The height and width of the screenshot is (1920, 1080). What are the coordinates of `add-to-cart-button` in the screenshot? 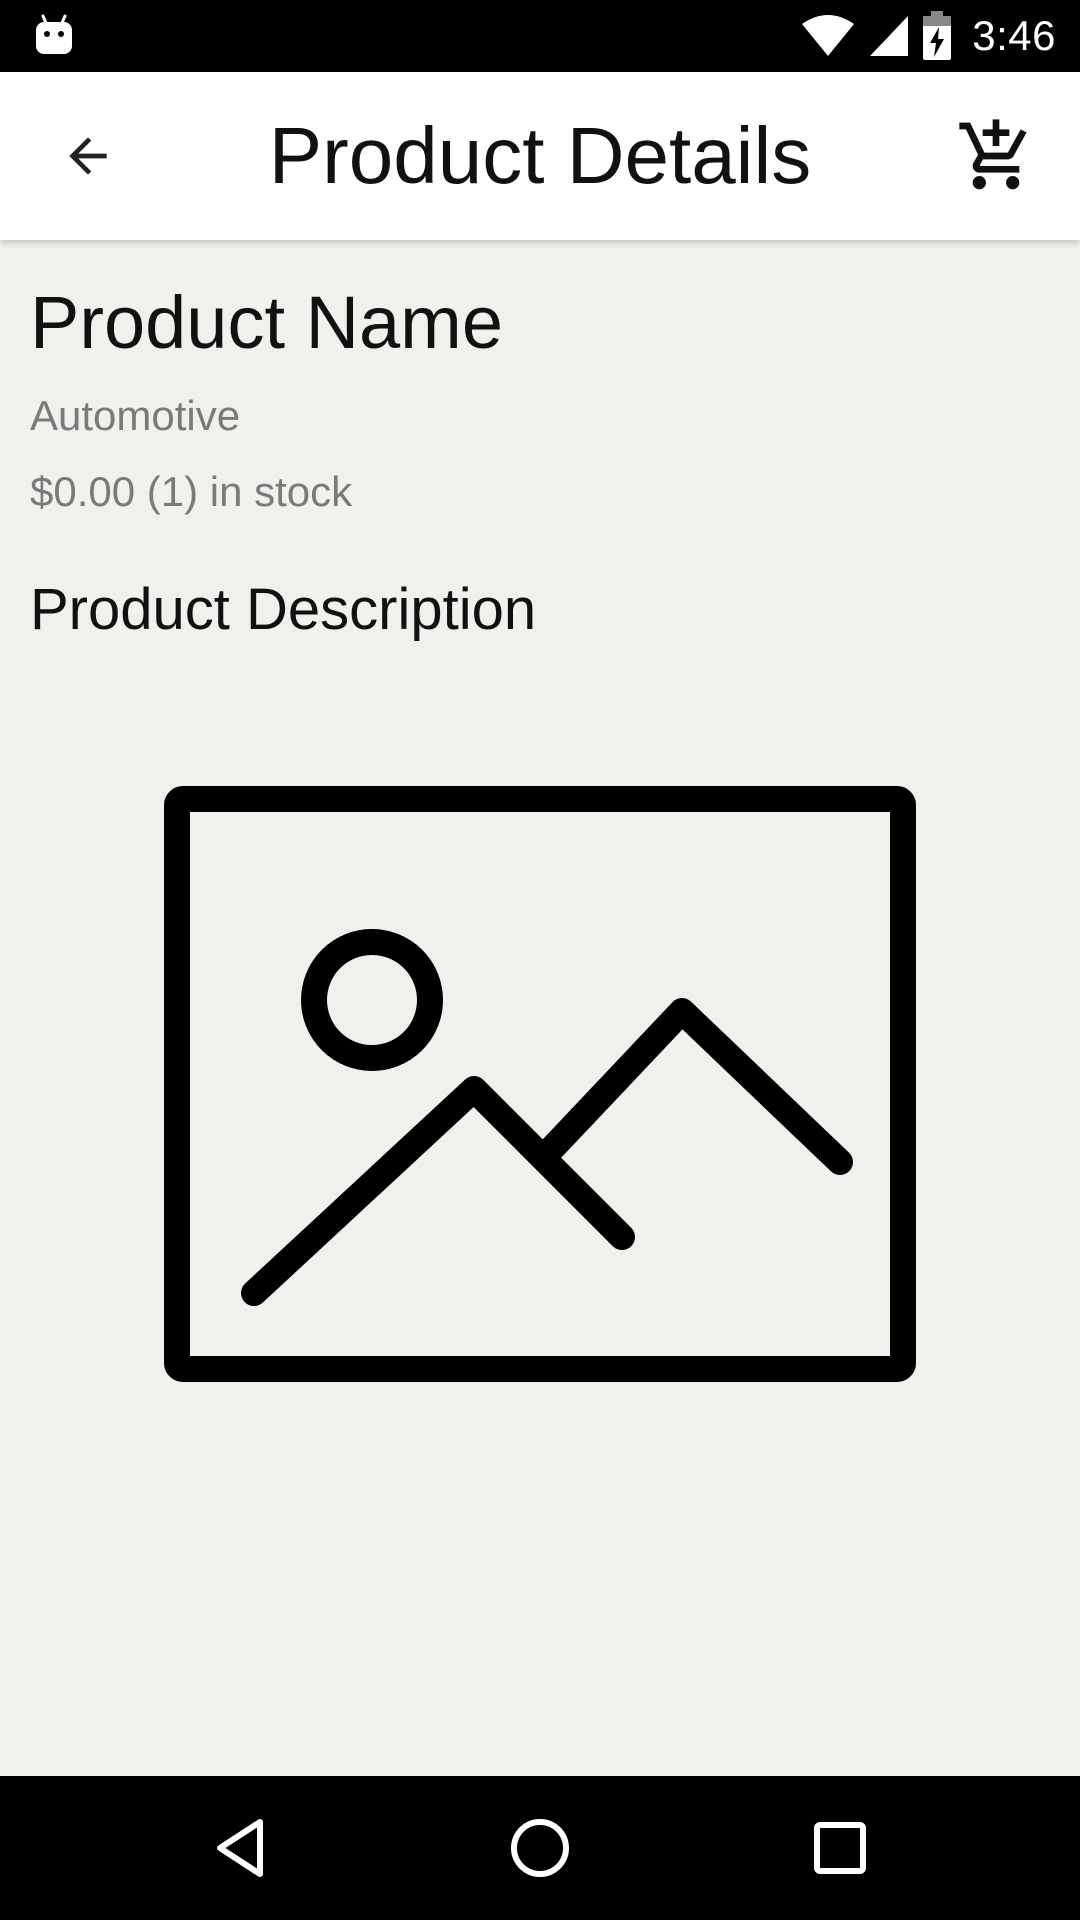 It's located at (996, 156).